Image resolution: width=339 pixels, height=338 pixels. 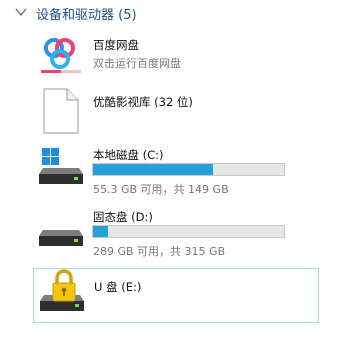 What do you see at coordinates (61, 238) in the screenshot?
I see `drive-icon` at bounding box center [61, 238].